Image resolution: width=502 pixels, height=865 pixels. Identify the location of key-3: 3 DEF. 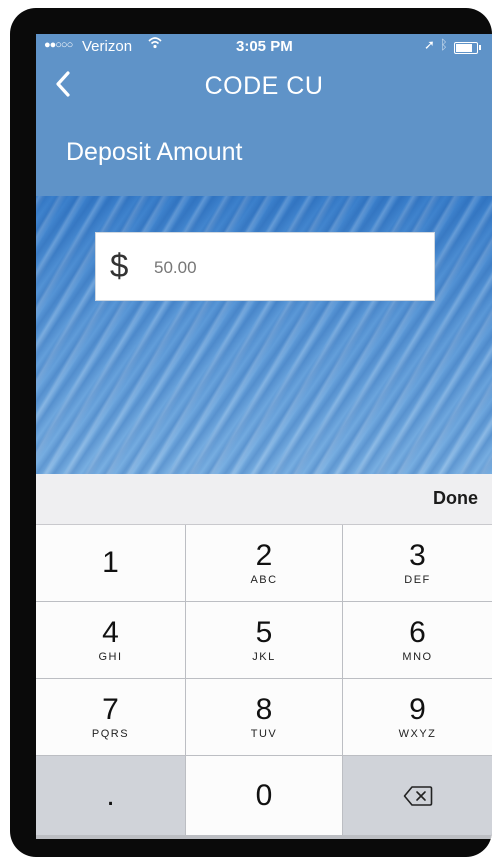
(417, 563).